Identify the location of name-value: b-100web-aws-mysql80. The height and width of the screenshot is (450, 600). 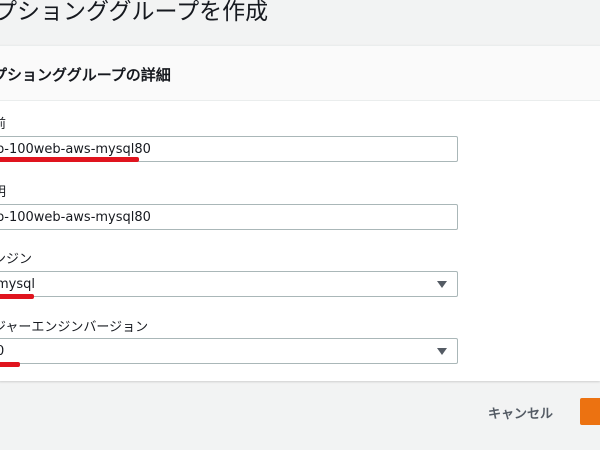
(75, 149).